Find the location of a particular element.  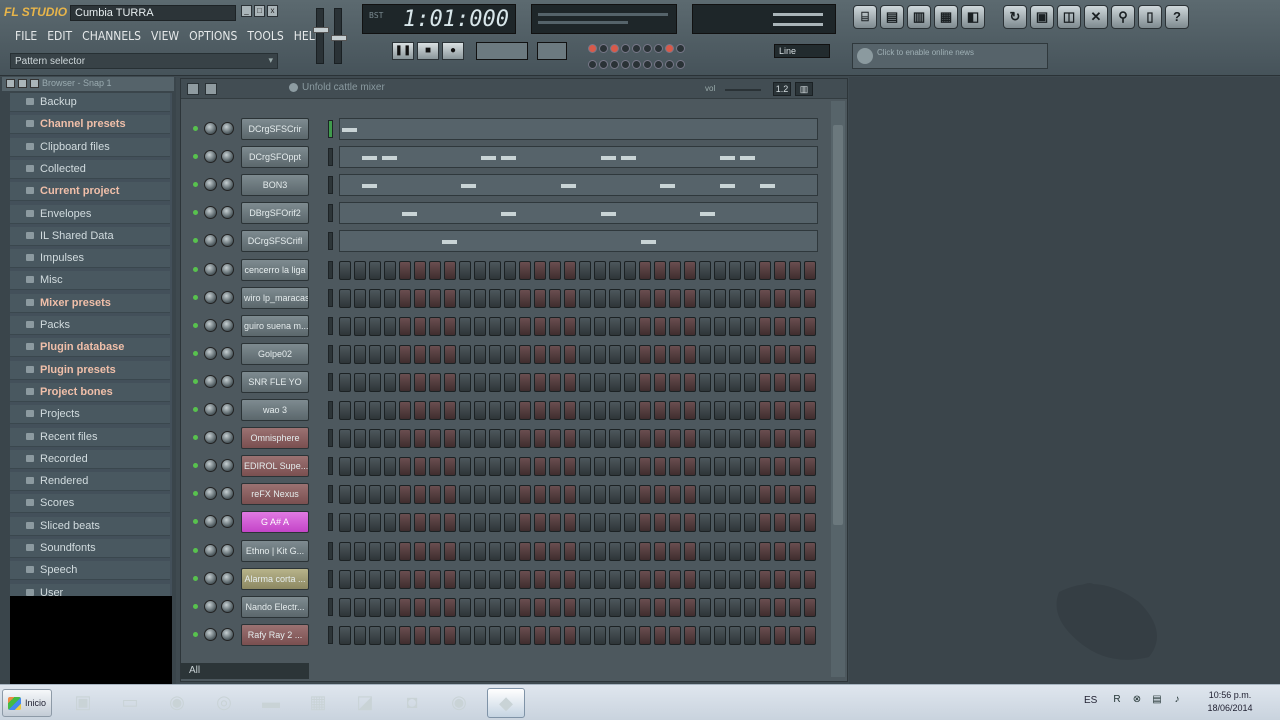

browser-item: Plugin database is located at coordinates (90, 348).